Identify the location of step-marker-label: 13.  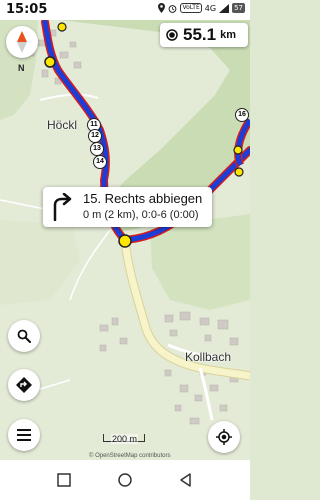
(97, 148).